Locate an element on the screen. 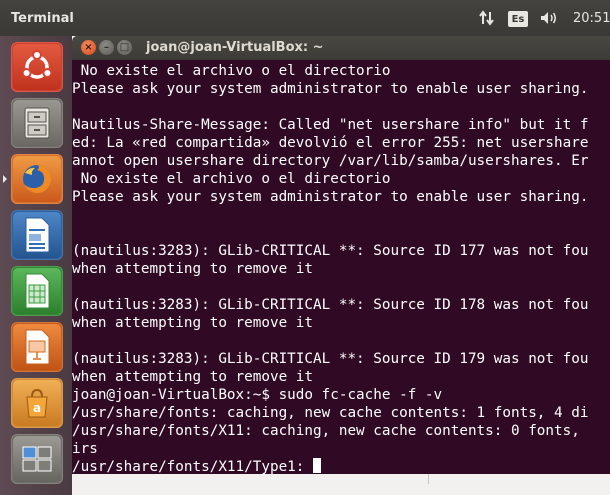  launcher-item-writer is located at coordinates (37, 235).